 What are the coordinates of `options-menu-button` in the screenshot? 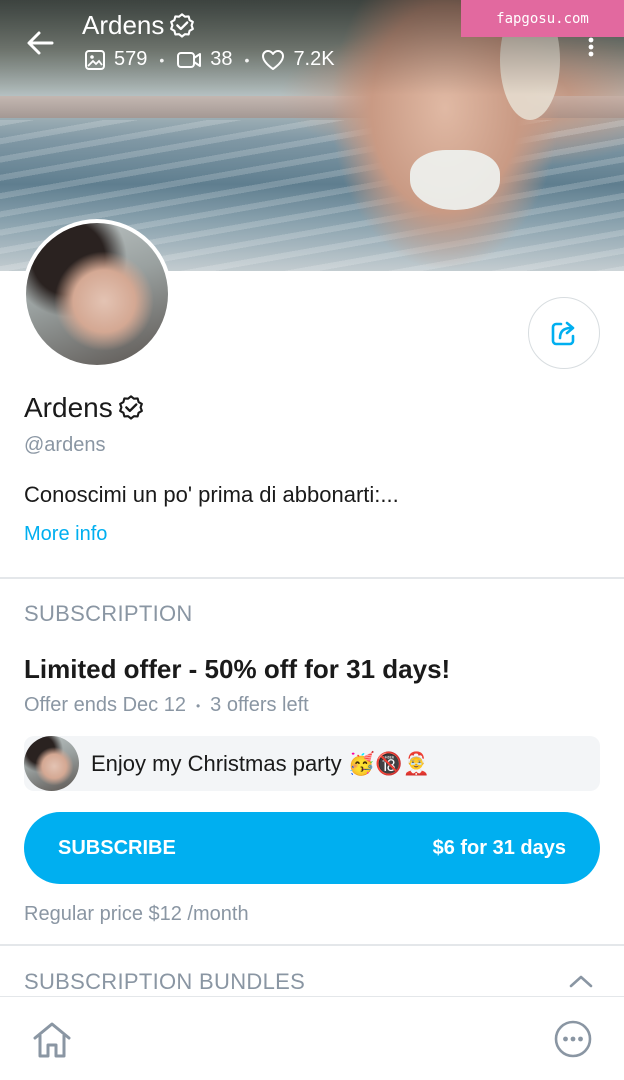 It's located at (591, 47).